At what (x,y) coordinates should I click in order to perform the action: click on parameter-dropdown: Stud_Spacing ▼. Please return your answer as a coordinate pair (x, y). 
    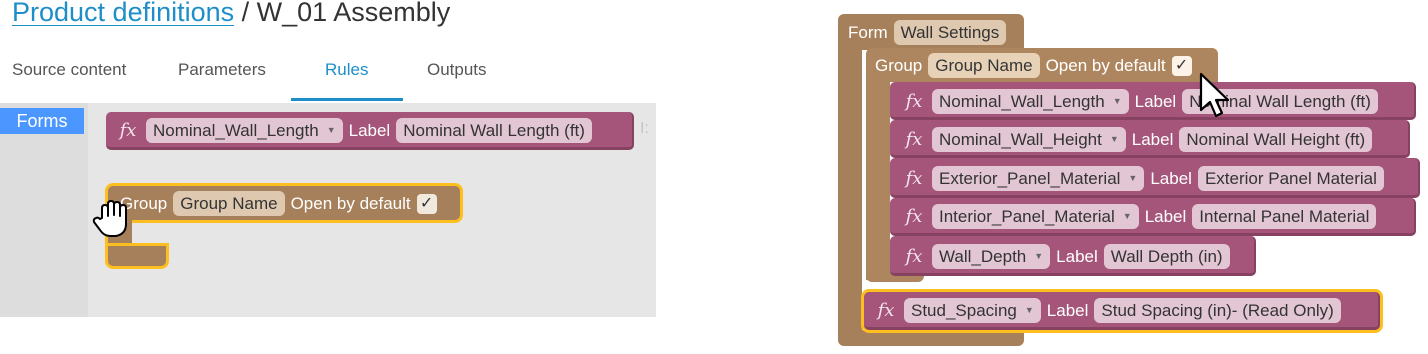
    Looking at the image, I should click on (972, 310).